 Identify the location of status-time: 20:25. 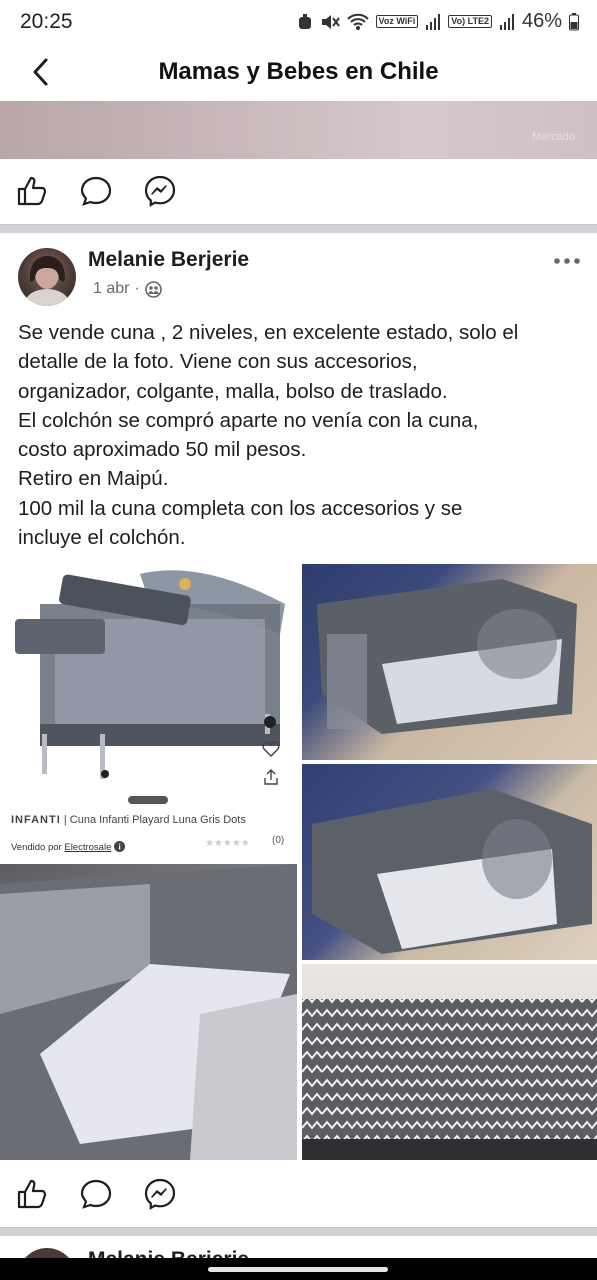
(46, 21).